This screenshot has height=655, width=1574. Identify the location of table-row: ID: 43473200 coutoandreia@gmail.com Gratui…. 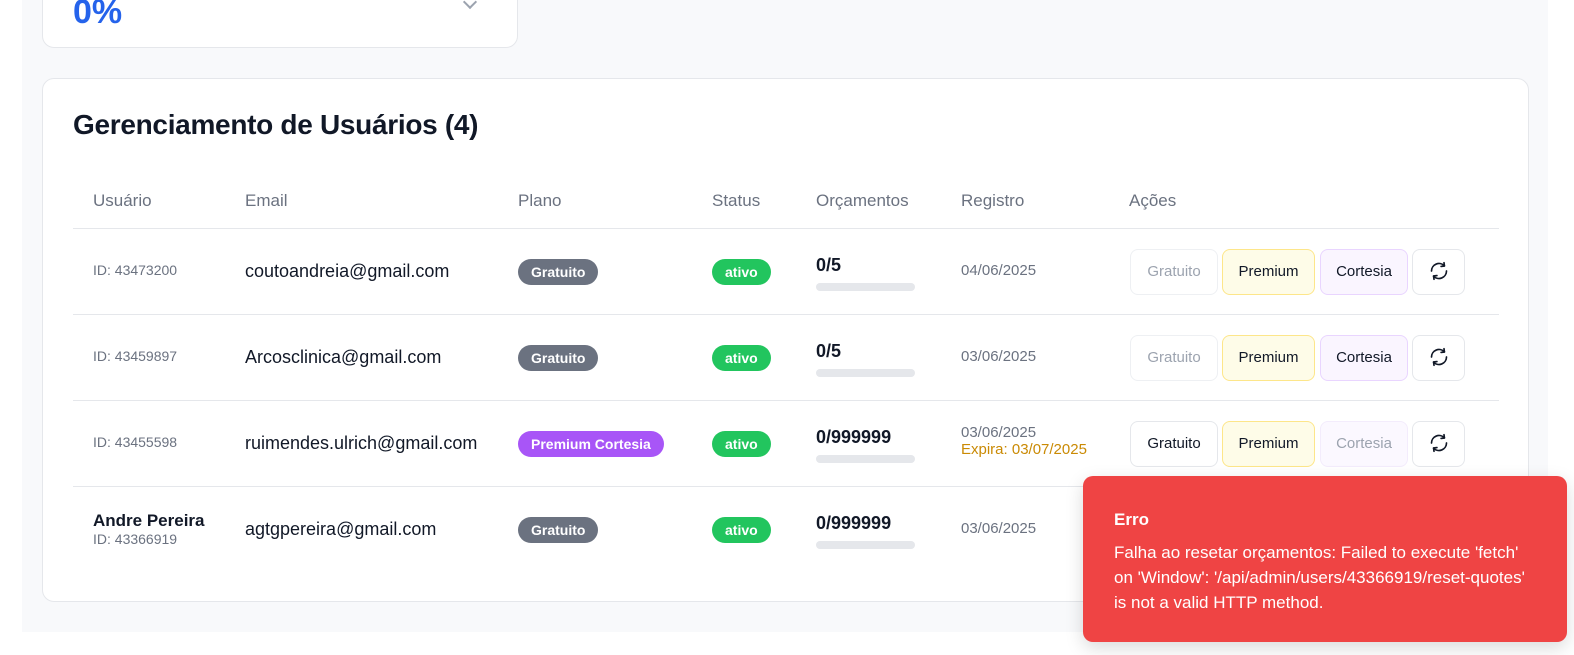
(786, 272).